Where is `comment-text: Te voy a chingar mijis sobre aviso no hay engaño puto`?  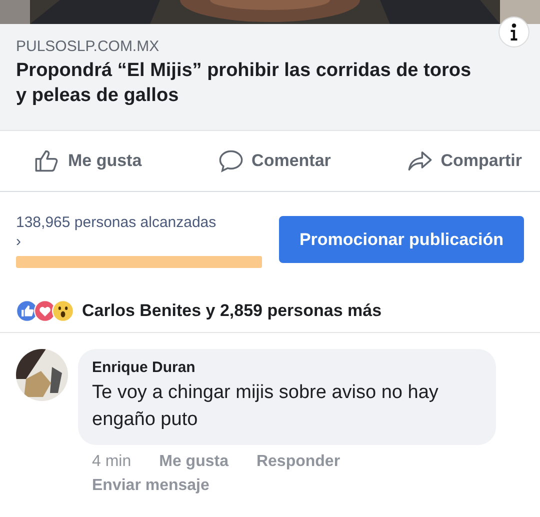 comment-text: Te voy a chingar mijis sobre aviso no hay engaño puto is located at coordinates (266, 406).